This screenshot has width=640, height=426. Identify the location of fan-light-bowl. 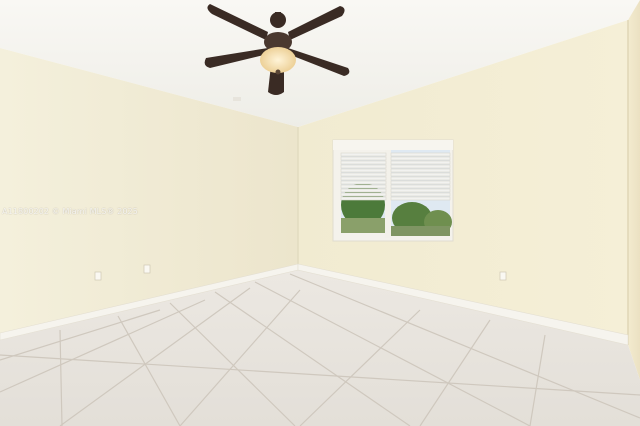
(278, 60).